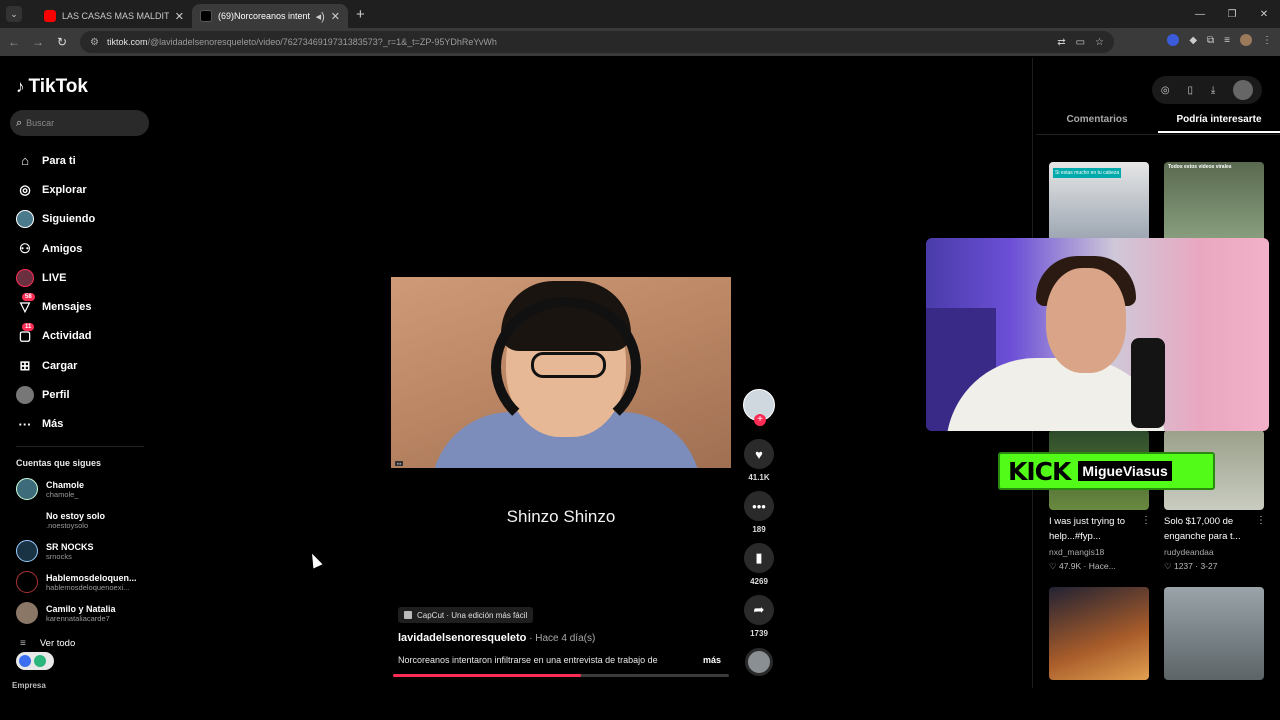  I want to click on followed-account: SR NOCKS srnocks, so click(55, 551).